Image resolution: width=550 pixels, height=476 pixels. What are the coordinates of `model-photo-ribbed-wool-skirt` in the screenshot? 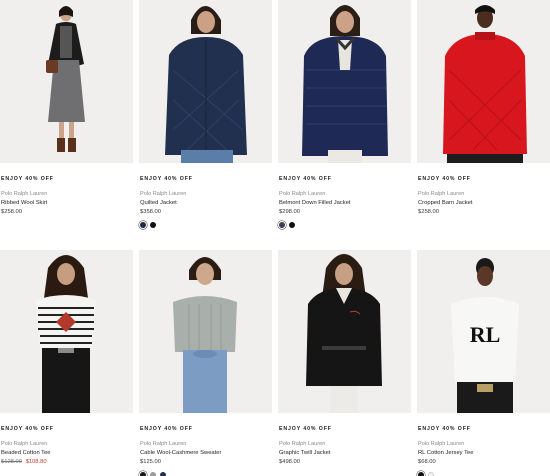 It's located at (66, 81).